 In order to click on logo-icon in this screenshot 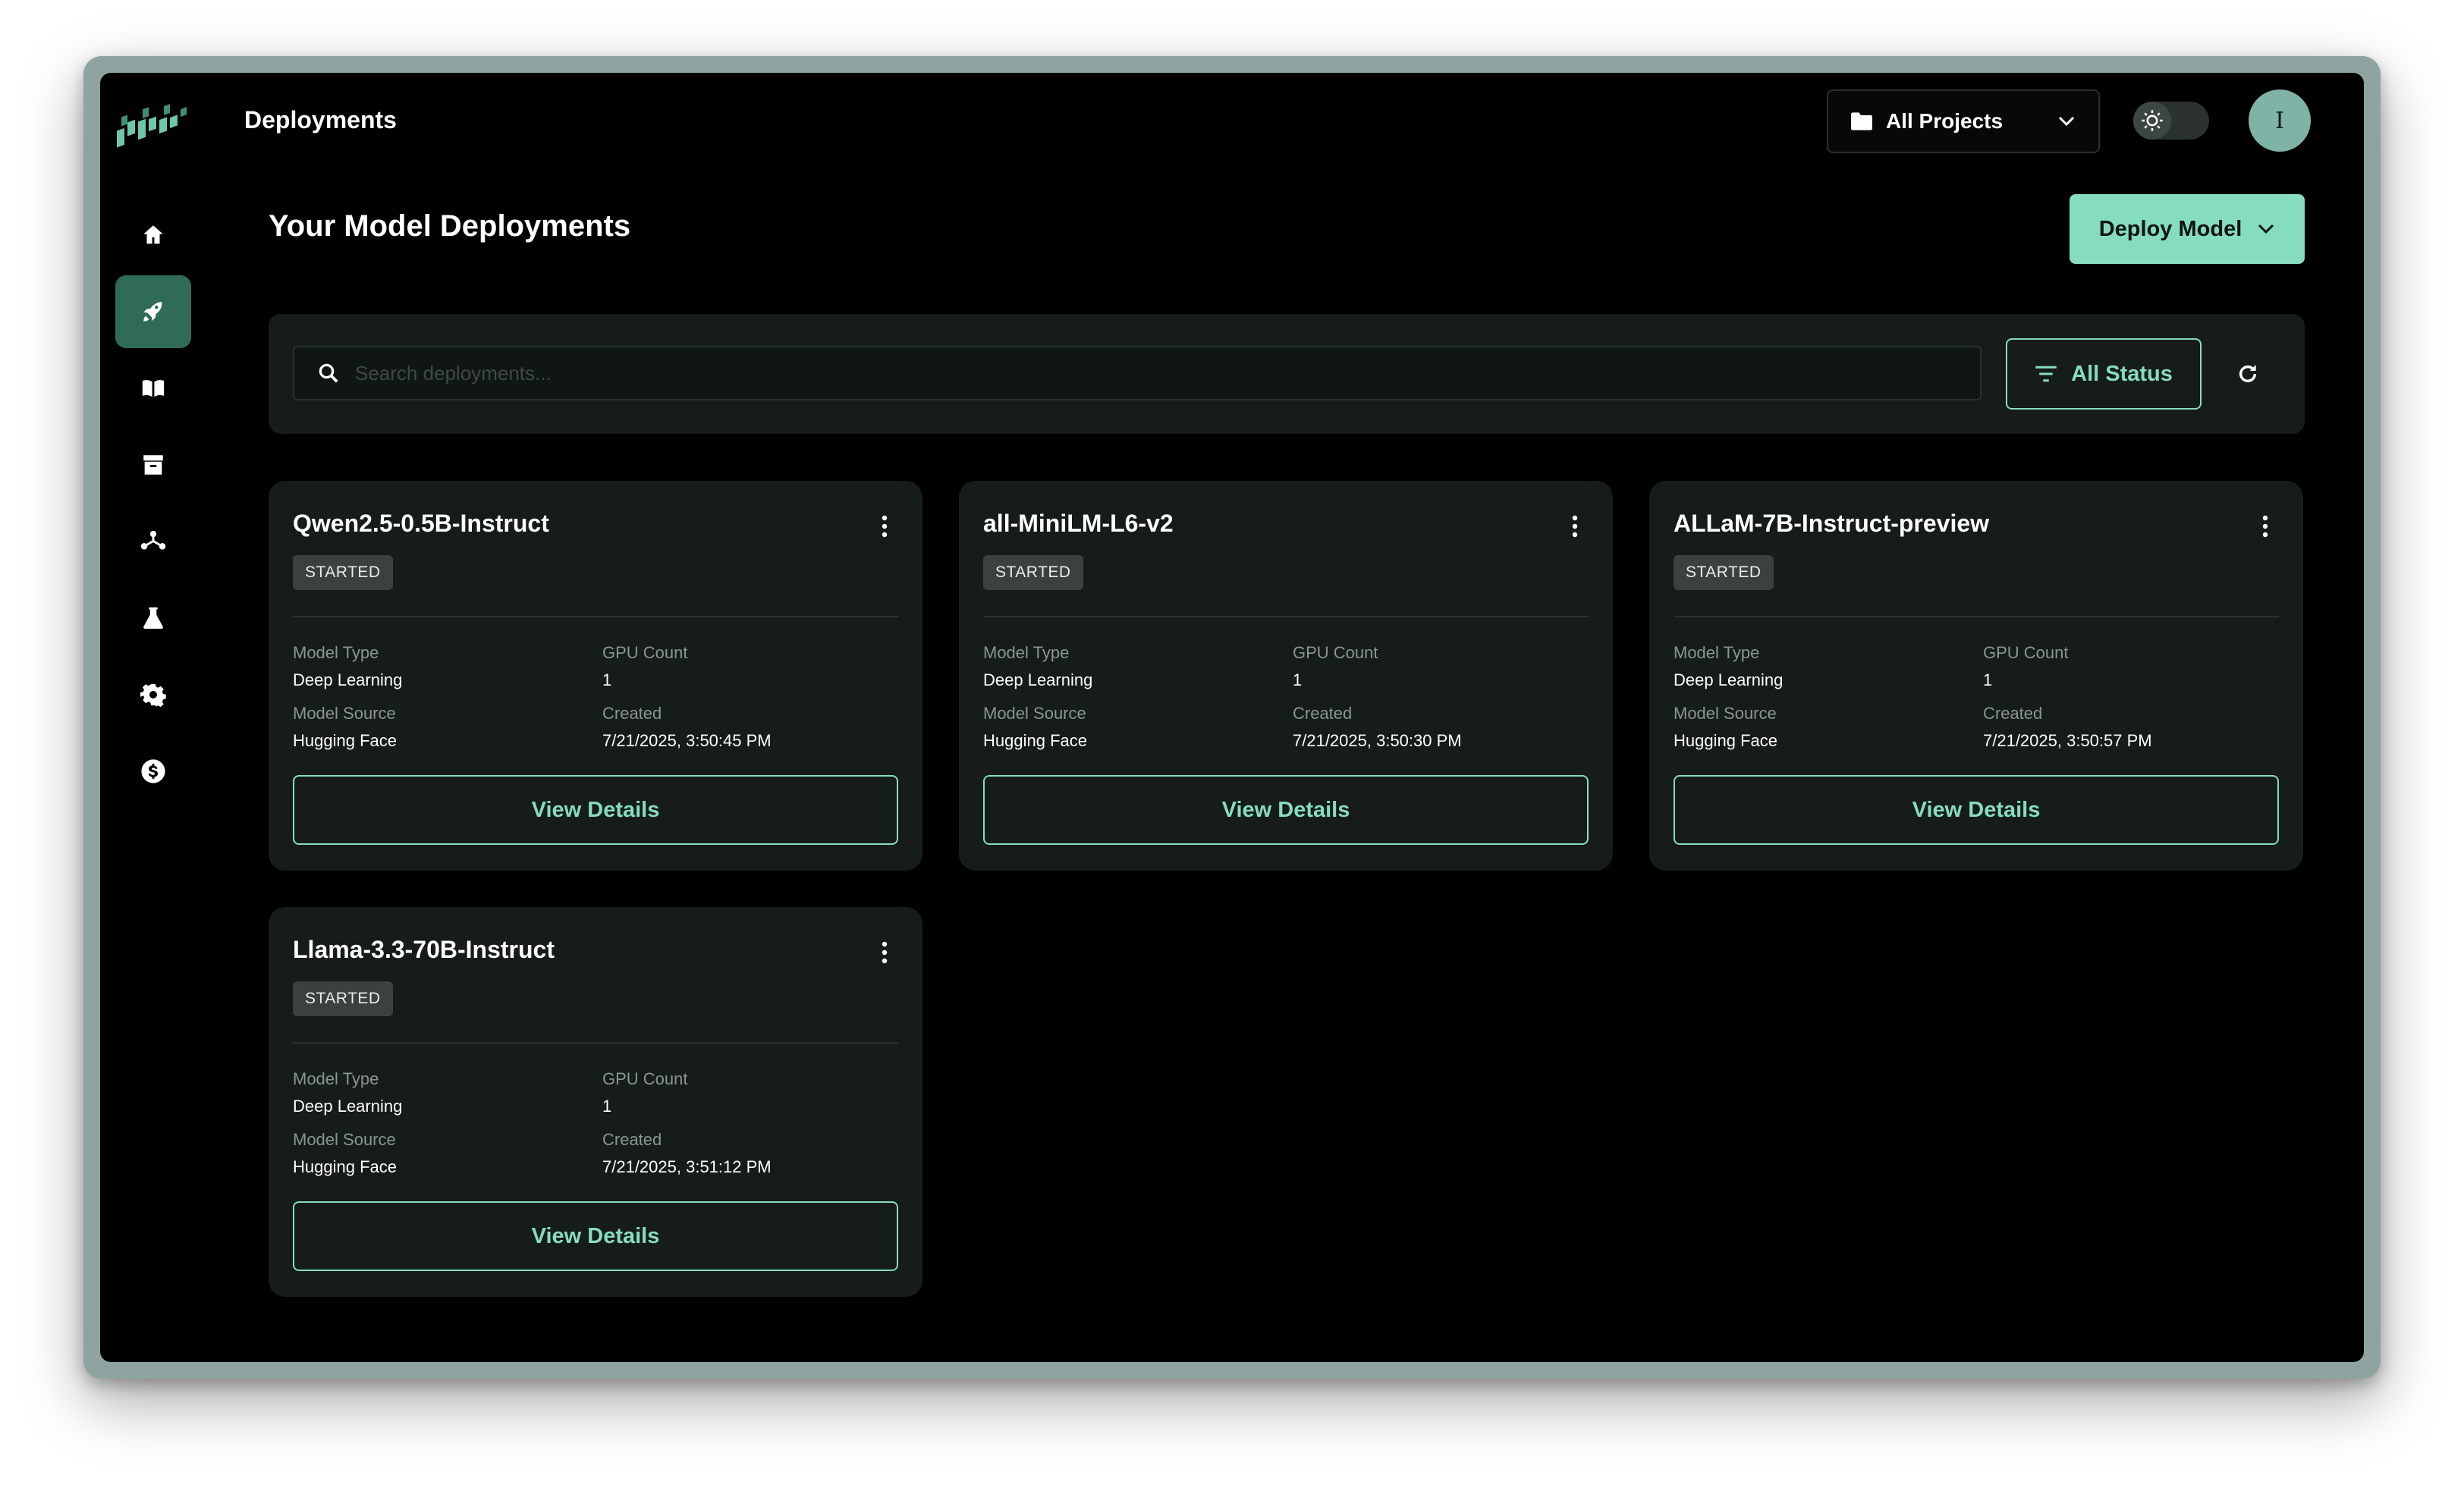, I will do `click(152, 126)`.